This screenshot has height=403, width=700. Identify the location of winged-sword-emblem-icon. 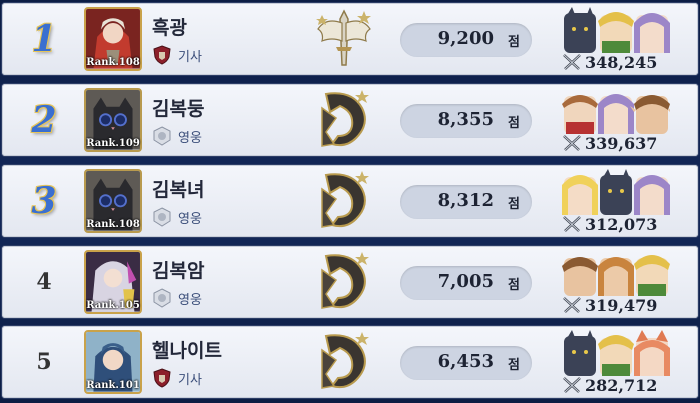
(343, 37).